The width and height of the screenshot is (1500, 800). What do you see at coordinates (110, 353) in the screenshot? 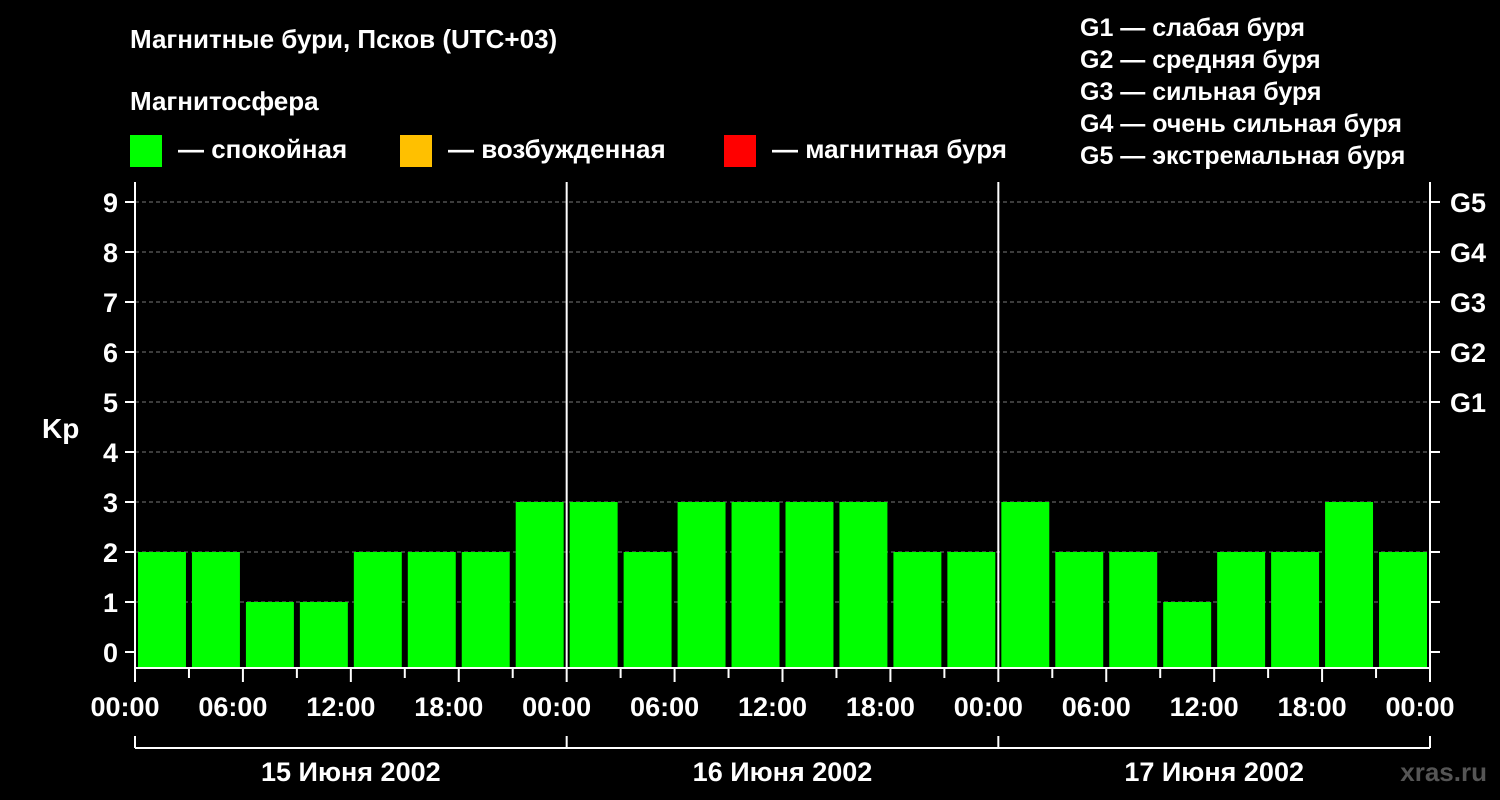
I see `y-tick-label-6: 6` at bounding box center [110, 353].